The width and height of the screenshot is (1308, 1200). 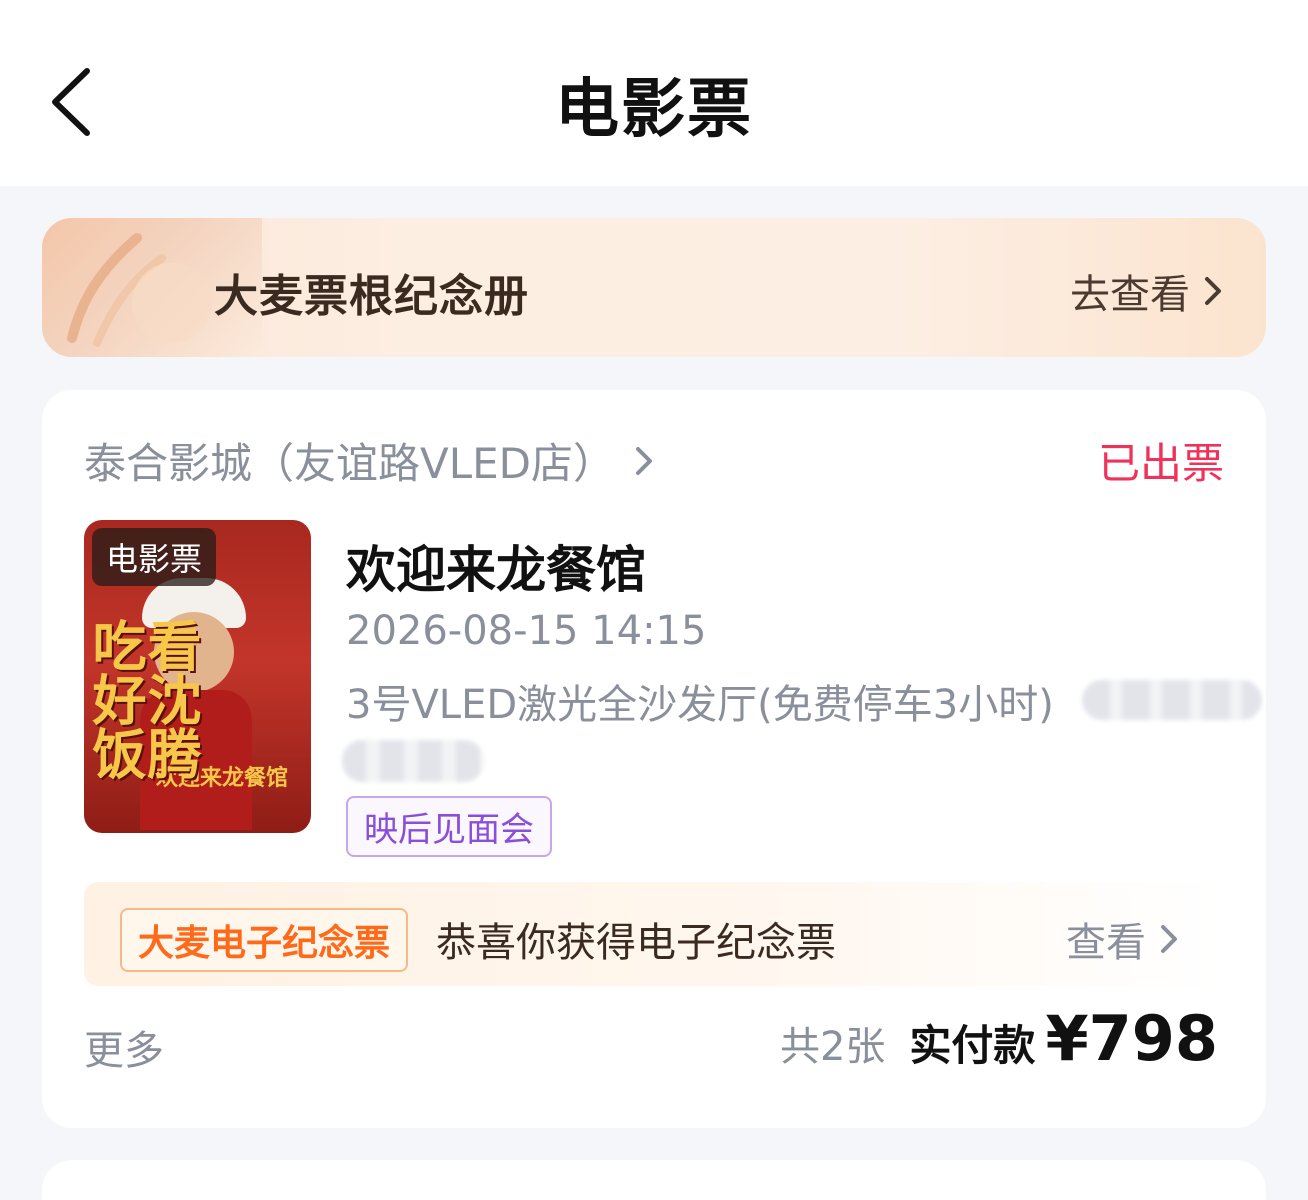 I want to click on redacted-seat-info, so click(x=1172, y=700).